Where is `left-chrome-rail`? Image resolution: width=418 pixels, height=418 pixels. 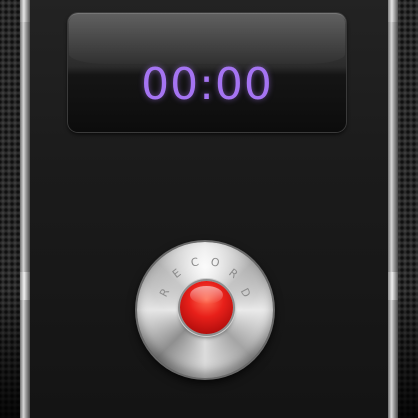
left-chrome-rail is located at coordinates (25, 209).